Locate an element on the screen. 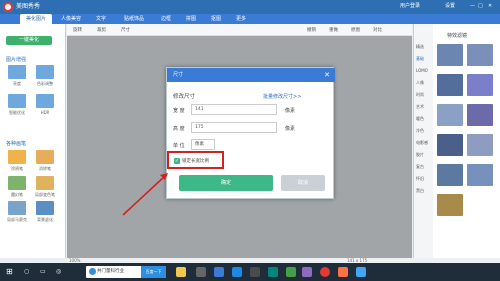 Image resolution: width=500 pixels, height=281 pixels. taskbar-search-text: 共门量科行业 is located at coordinates (110, 271).